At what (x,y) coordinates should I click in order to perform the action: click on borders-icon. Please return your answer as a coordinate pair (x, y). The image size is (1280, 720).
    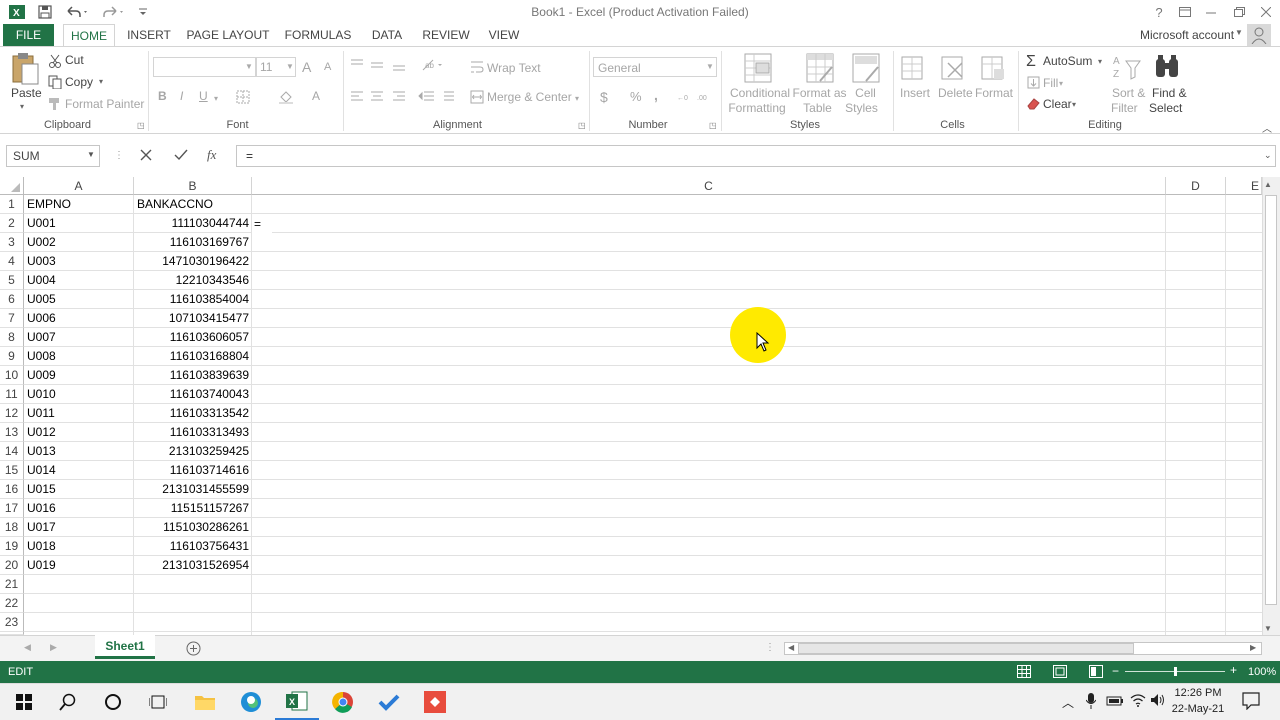
    Looking at the image, I should click on (243, 97).